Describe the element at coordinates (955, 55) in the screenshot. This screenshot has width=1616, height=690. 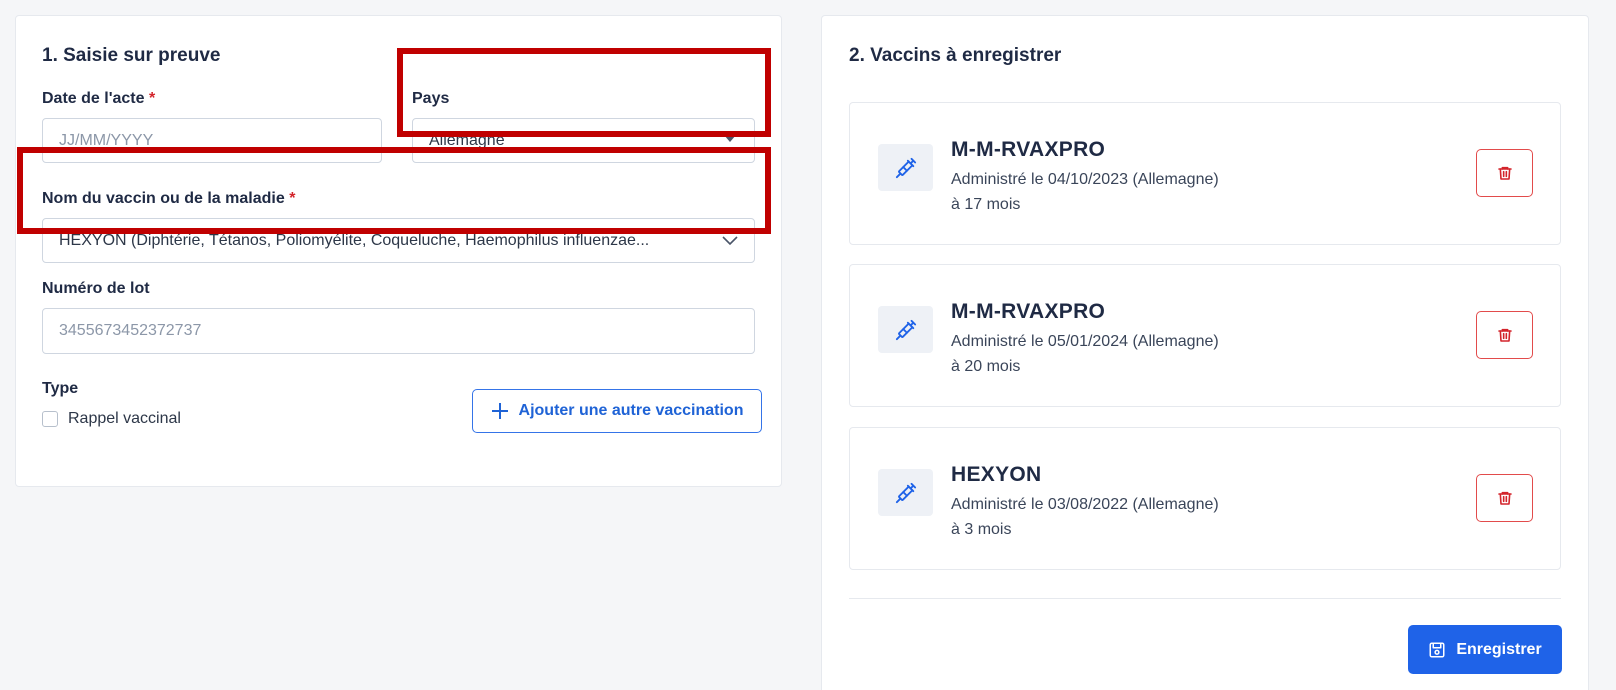
I see `vaccines-to-save-title: 2. Vaccins à enregistrer` at that location.